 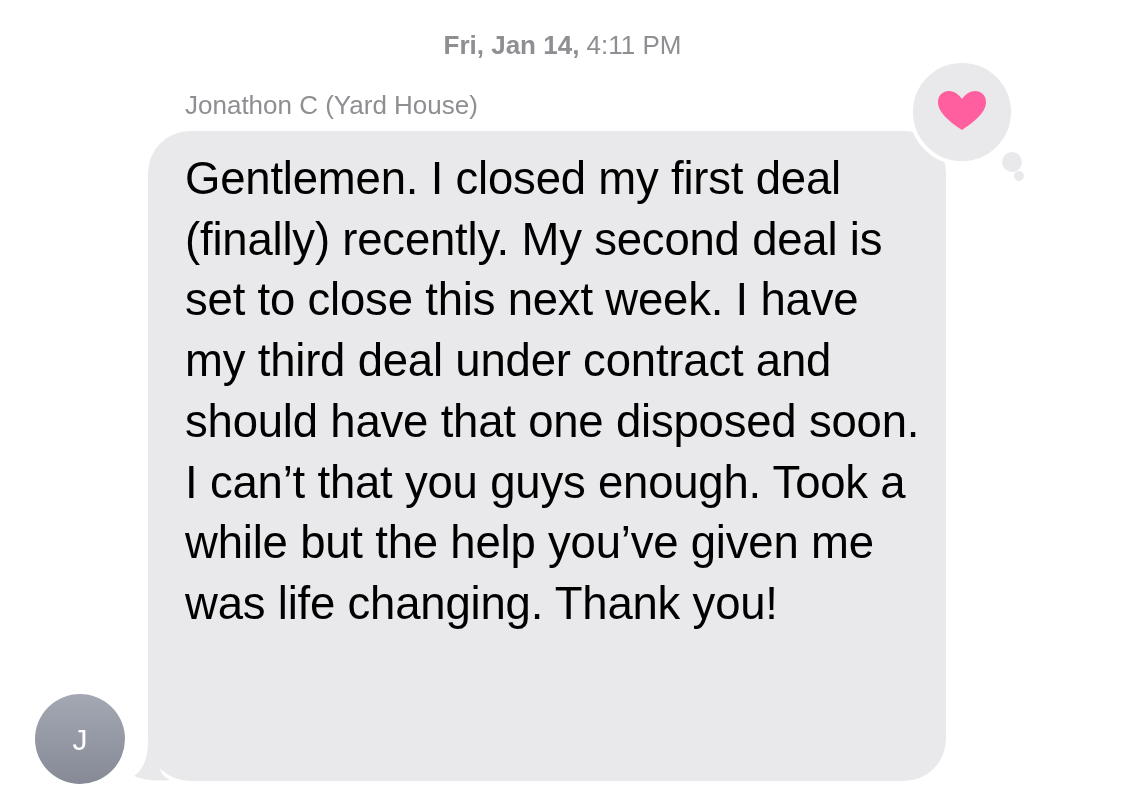 What do you see at coordinates (562, 45) in the screenshot?
I see `timestamp: Fri, Jan 14, 4:11 PM` at bounding box center [562, 45].